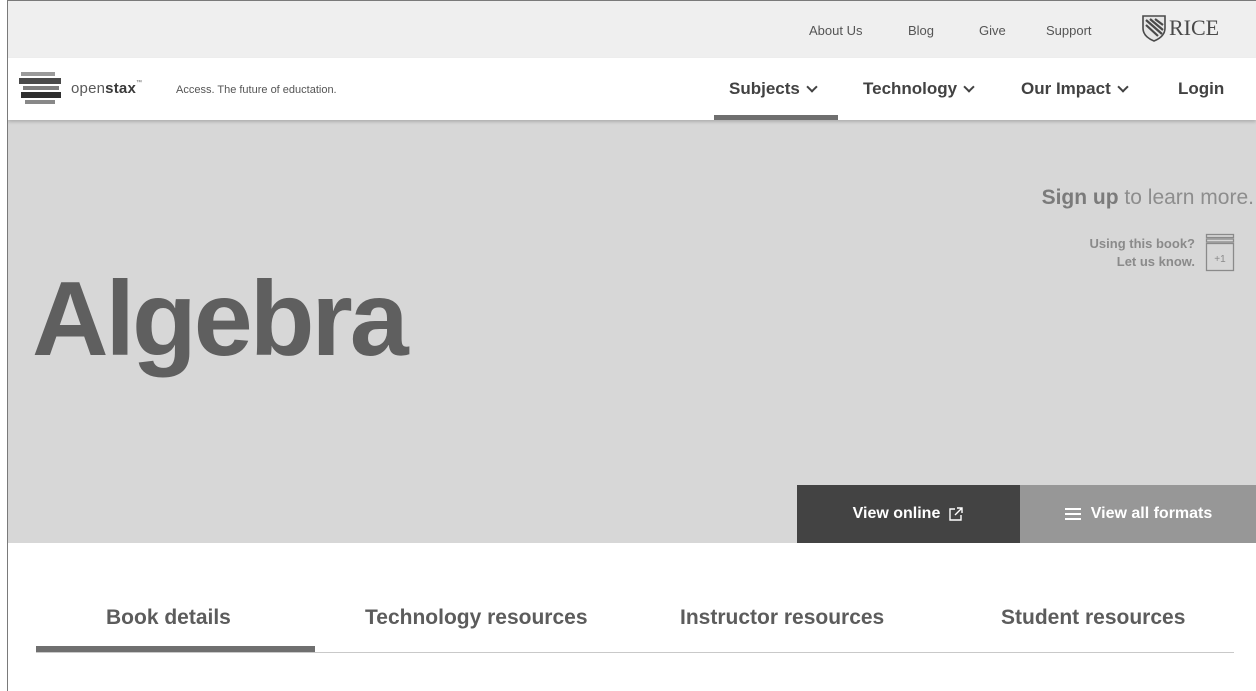 The width and height of the screenshot is (1256, 691). What do you see at coordinates (175, 649) in the screenshot?
I see `tab-active-indicator` at bounding box center [175, 649].